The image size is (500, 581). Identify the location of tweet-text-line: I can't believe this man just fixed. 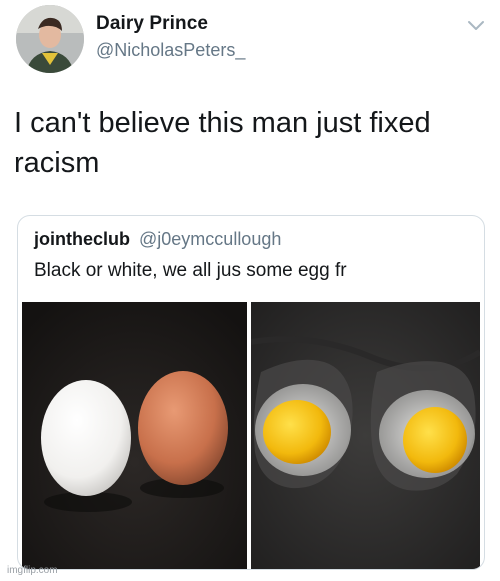
(222, 123).